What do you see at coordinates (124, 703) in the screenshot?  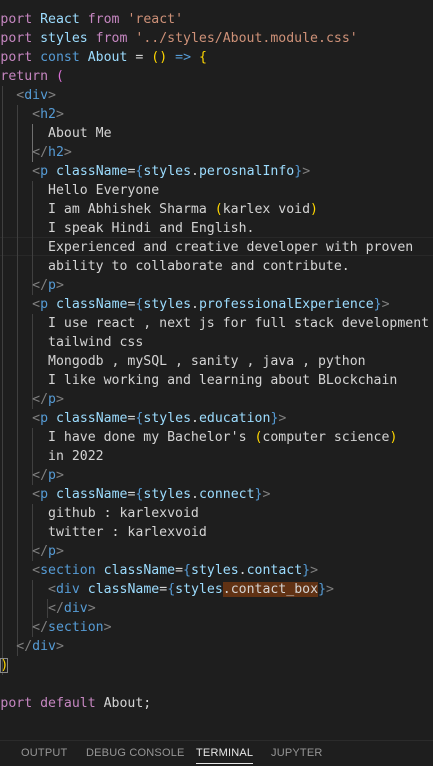 I see `code-token: About;` at bounding box center [124, 703].